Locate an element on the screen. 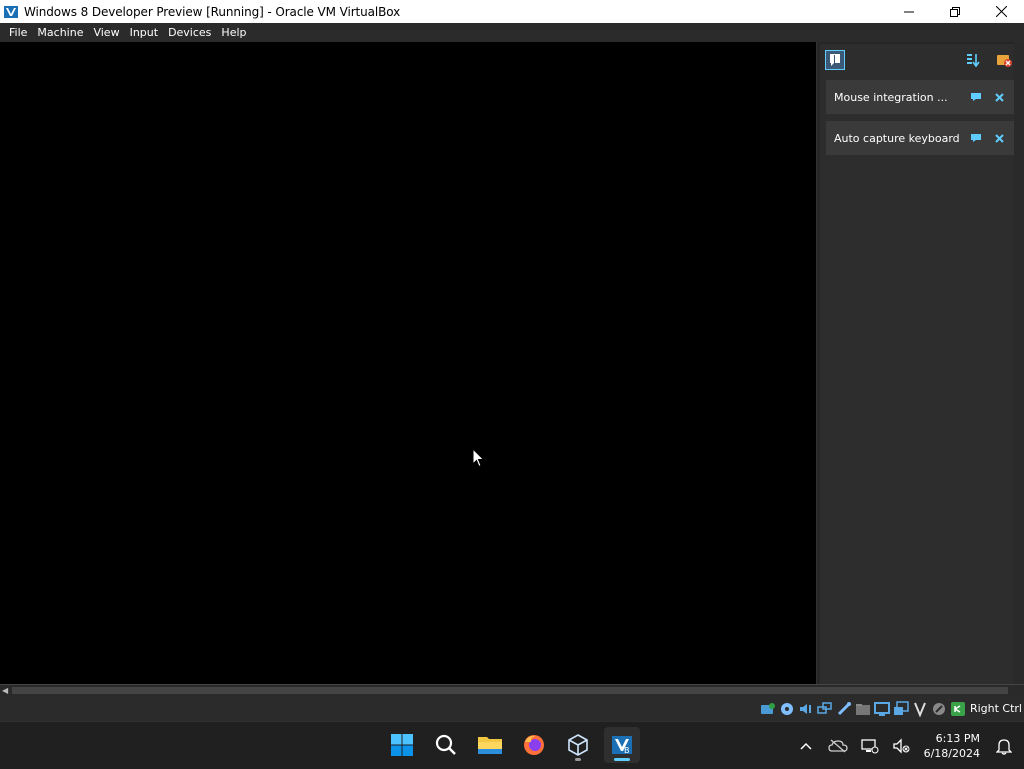 This screenshot has width=1024, height=769. file-explorer-button is located at coordinates (490, 745).